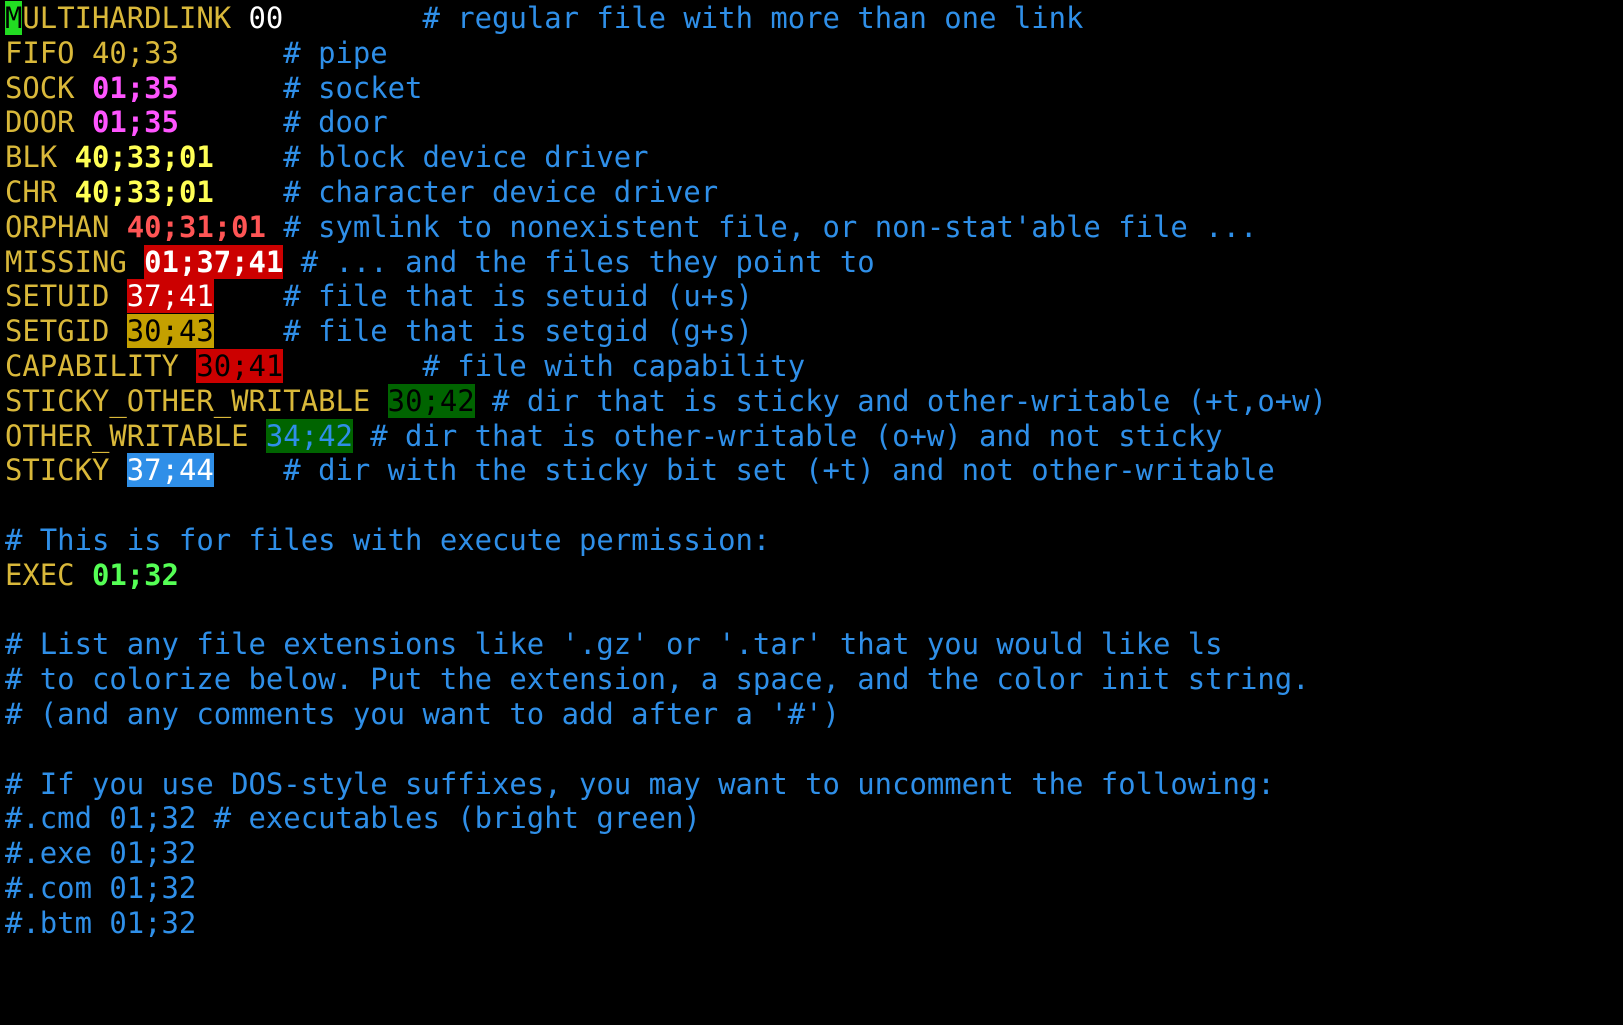 This screenshot has width=1623, height=1025. Describe the element at coordinates (240, 365) in the screenshot. I see `text-segment: 30;41` at that location.